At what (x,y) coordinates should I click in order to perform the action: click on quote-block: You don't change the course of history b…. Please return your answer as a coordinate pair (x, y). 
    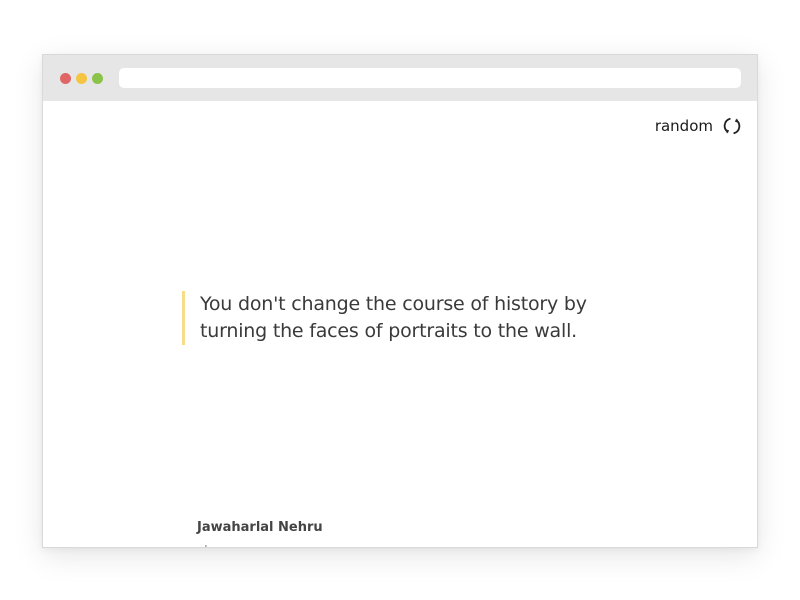
    Looking at the image, I should click on (411, 318).